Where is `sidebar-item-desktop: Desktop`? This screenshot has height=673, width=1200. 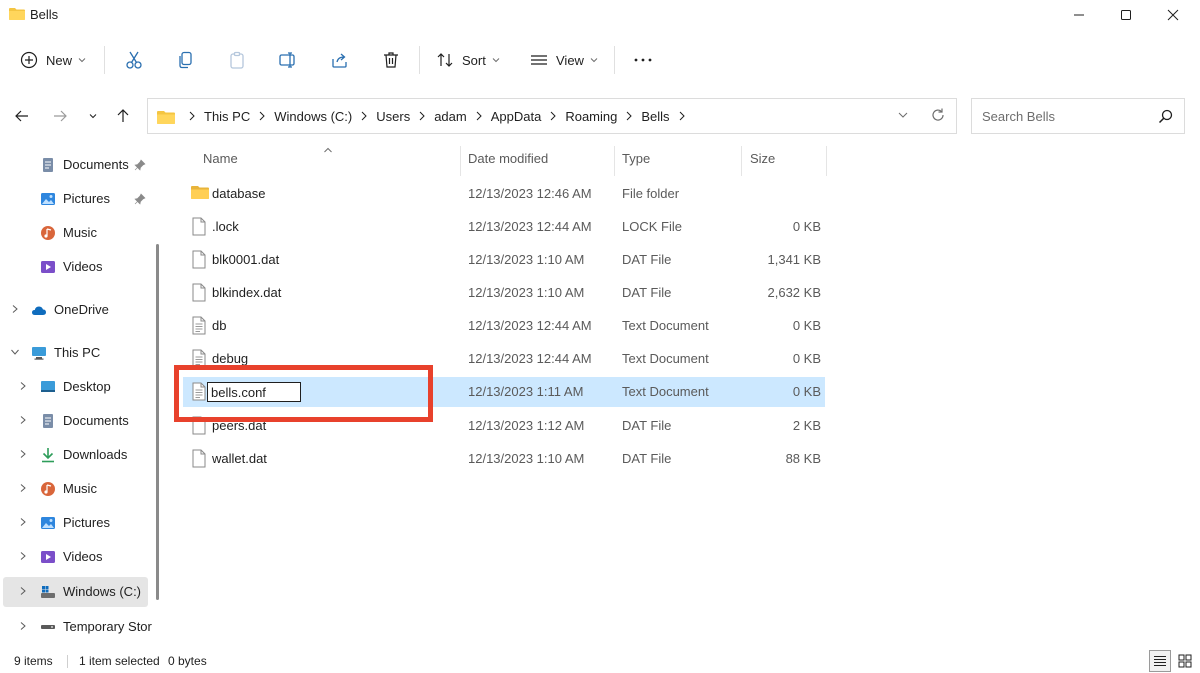
sidebar-item-desktop: Desktop is located at coordinates (75, 387).